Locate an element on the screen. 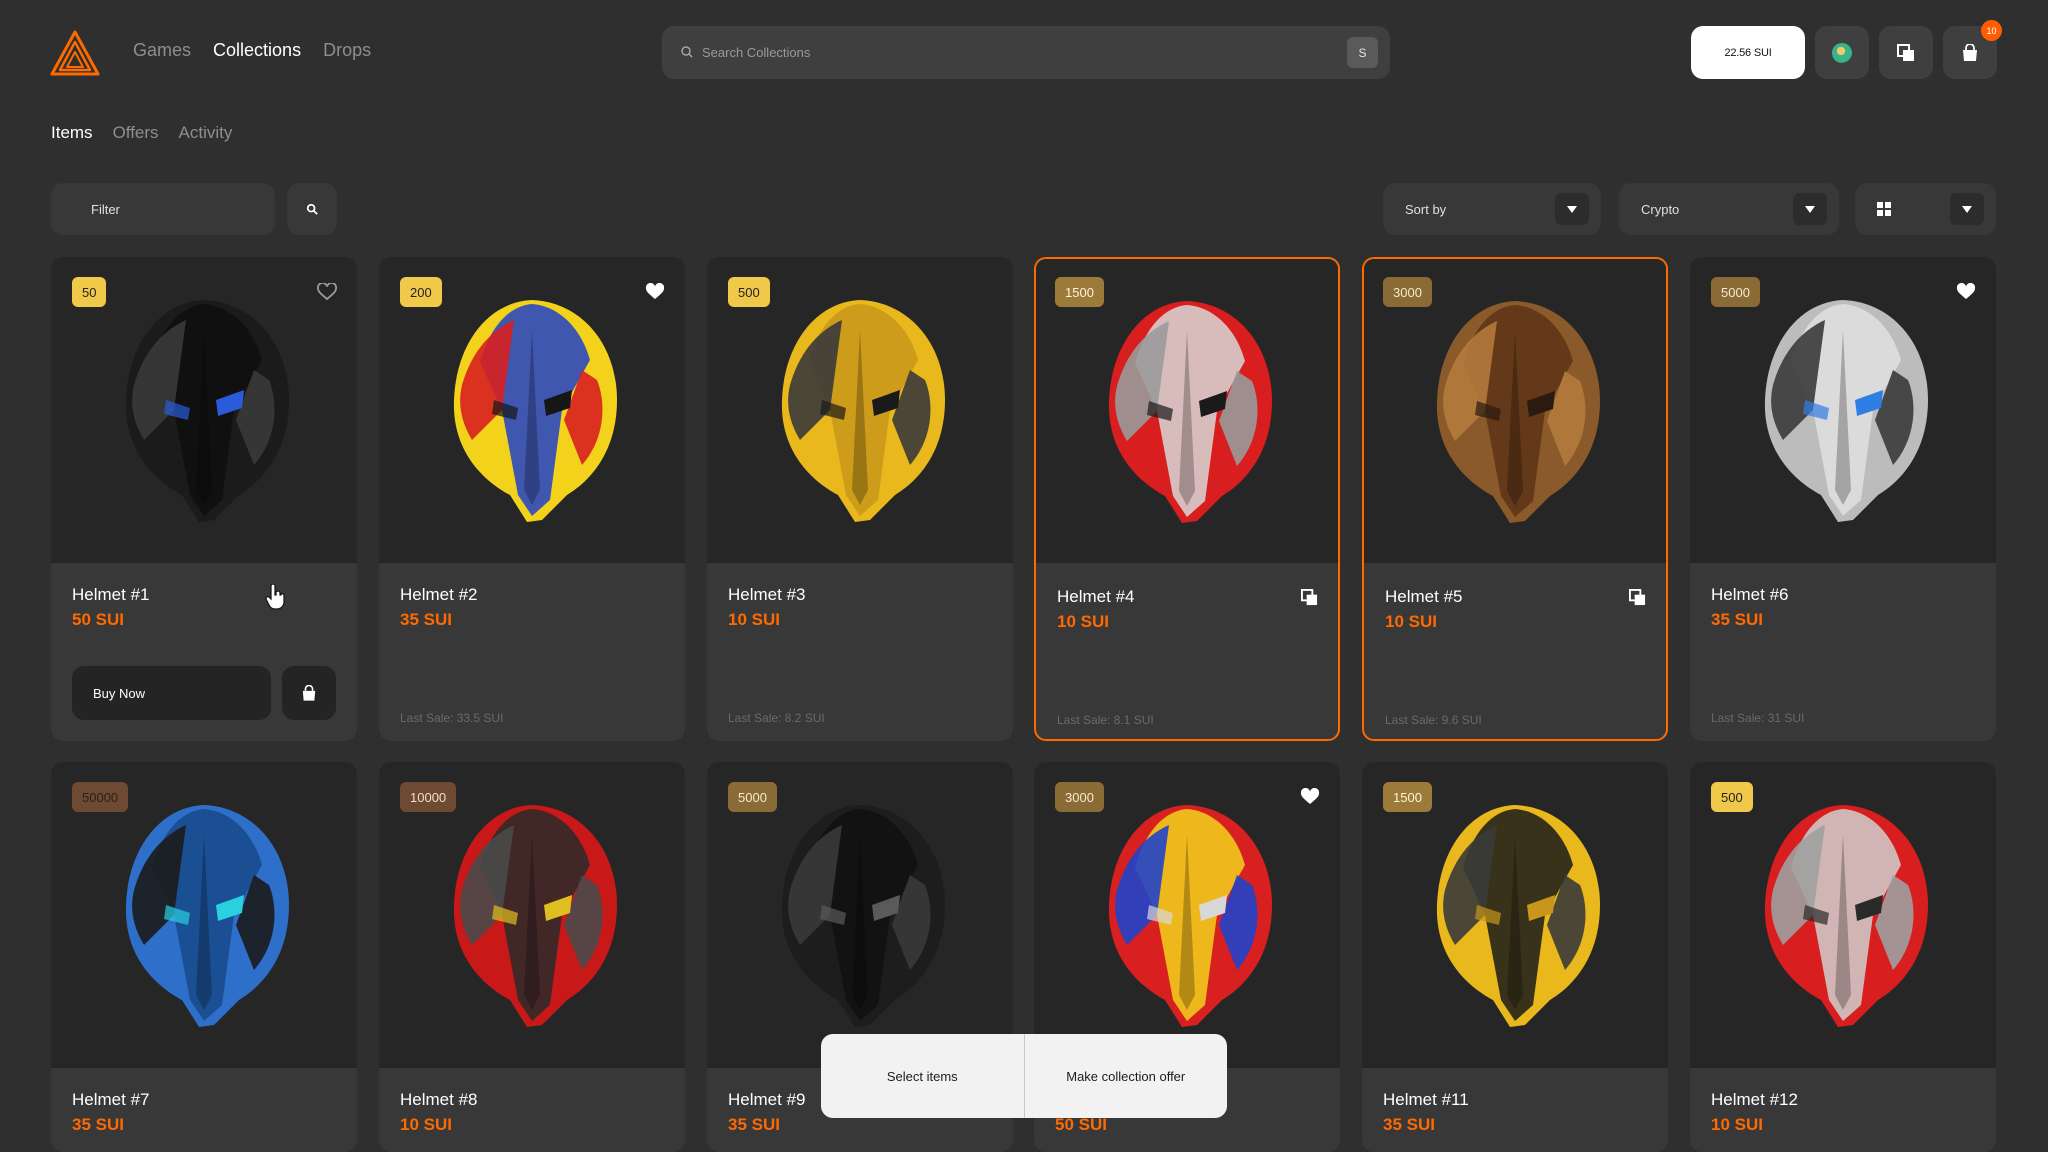  item-card: 3000 Helmet #5 10 SUI Last Sale: 9.6 SUI is located at coordinates (1515, 499).